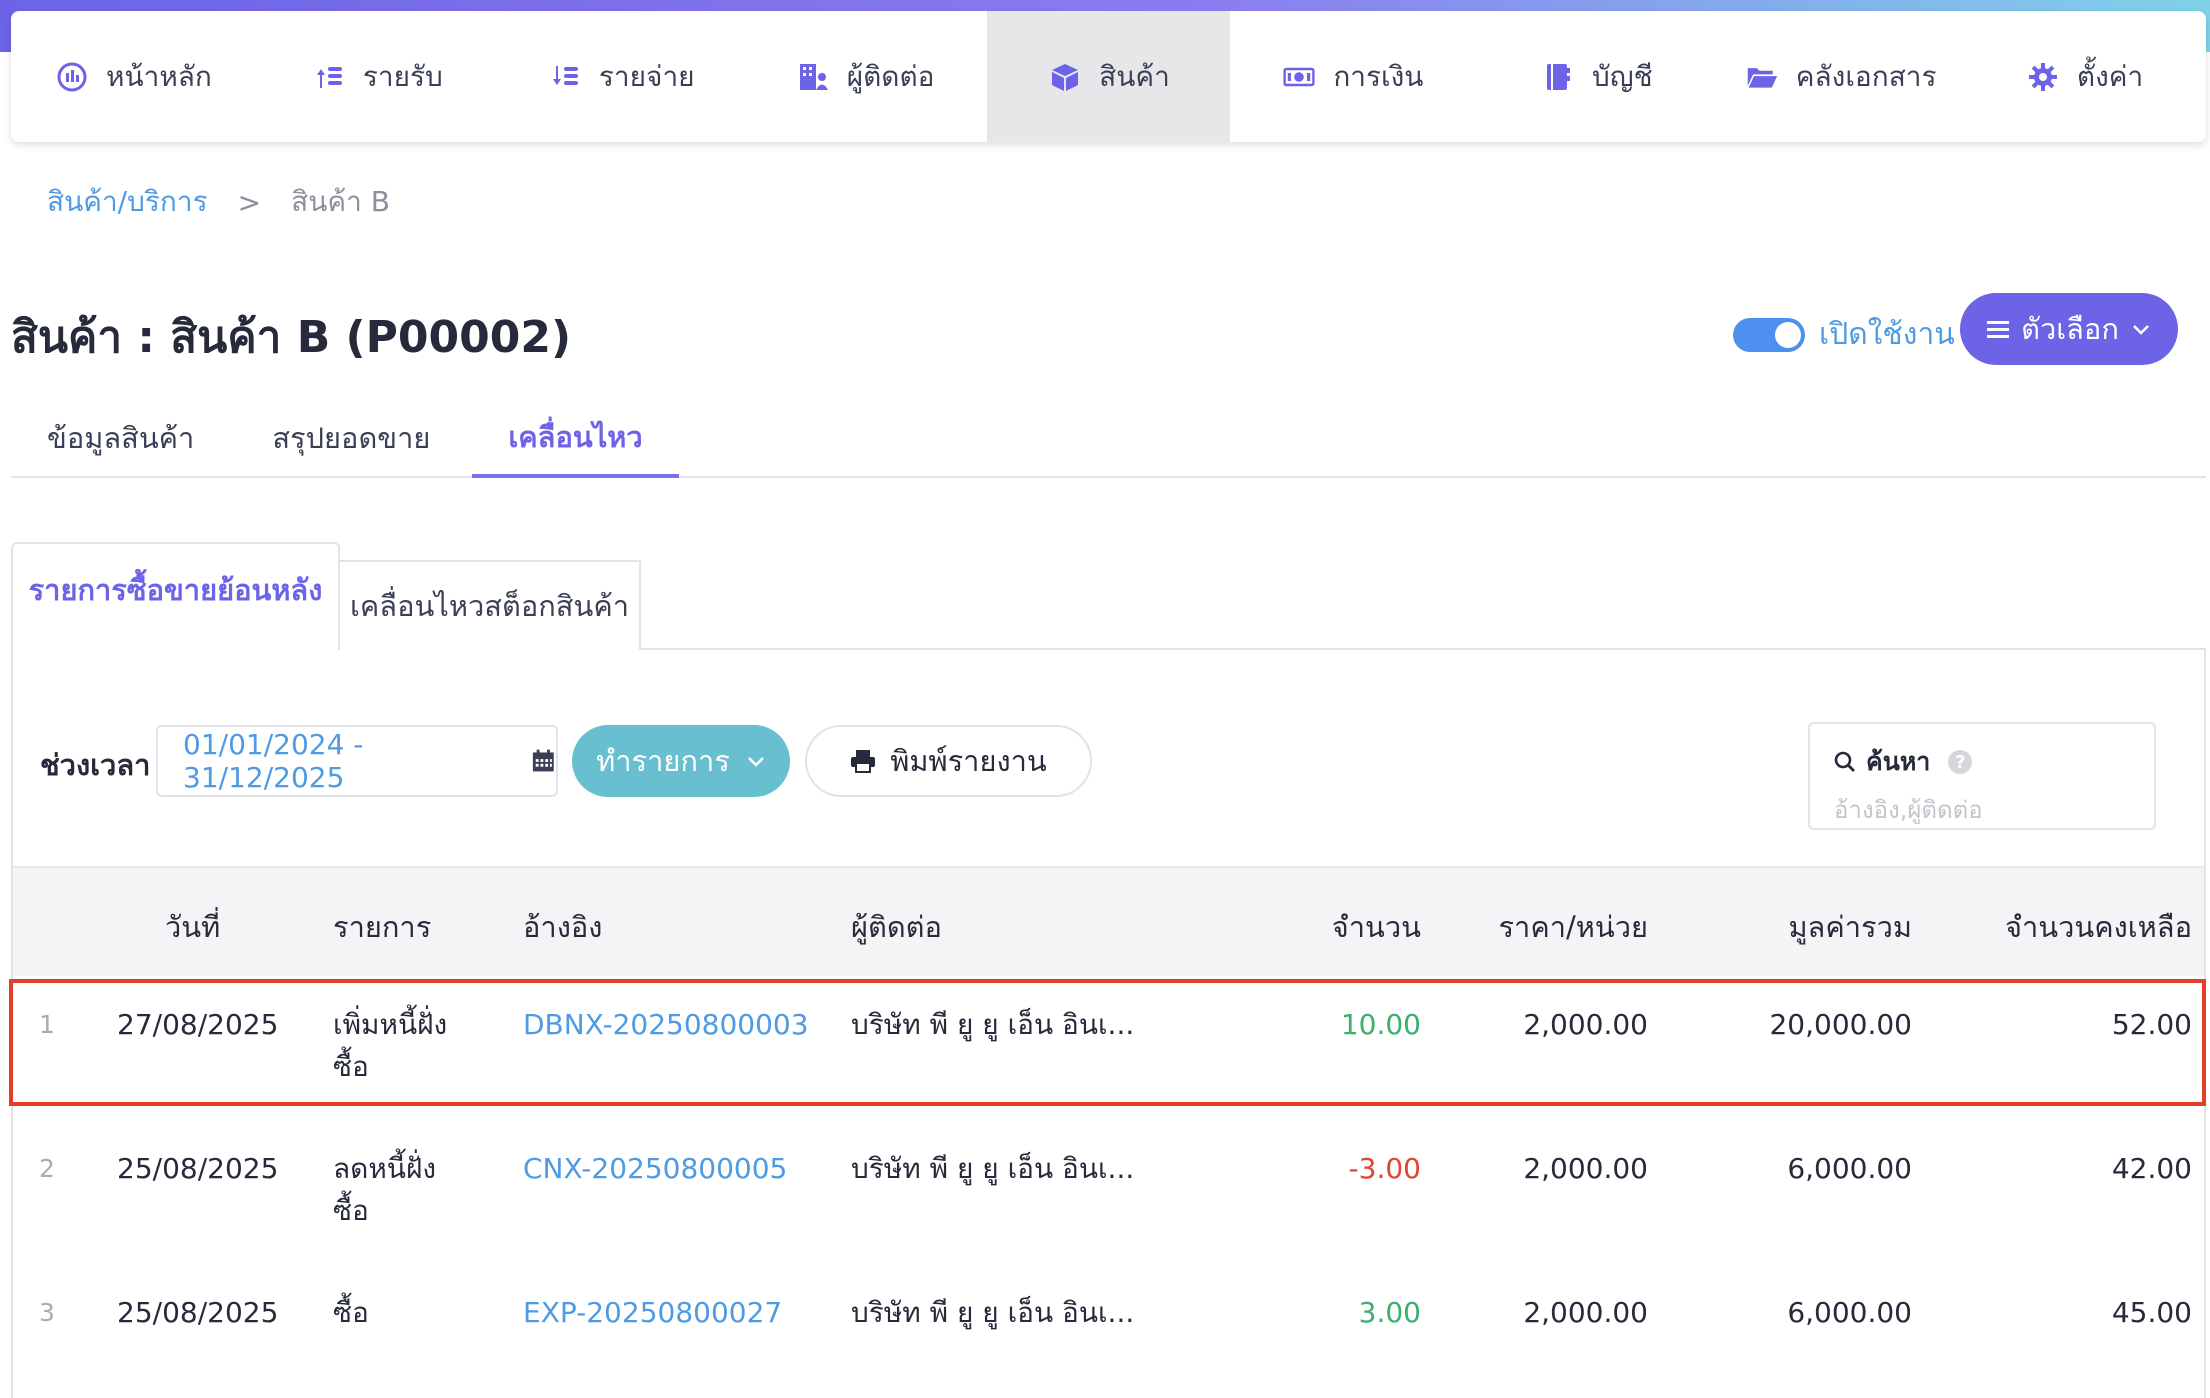 The height and width of the screenshot is (1398, 2210). What do you see at coordinates (544, 760) in the screenshot?
I see `calendar-icon` at bounding box center [544, 760].